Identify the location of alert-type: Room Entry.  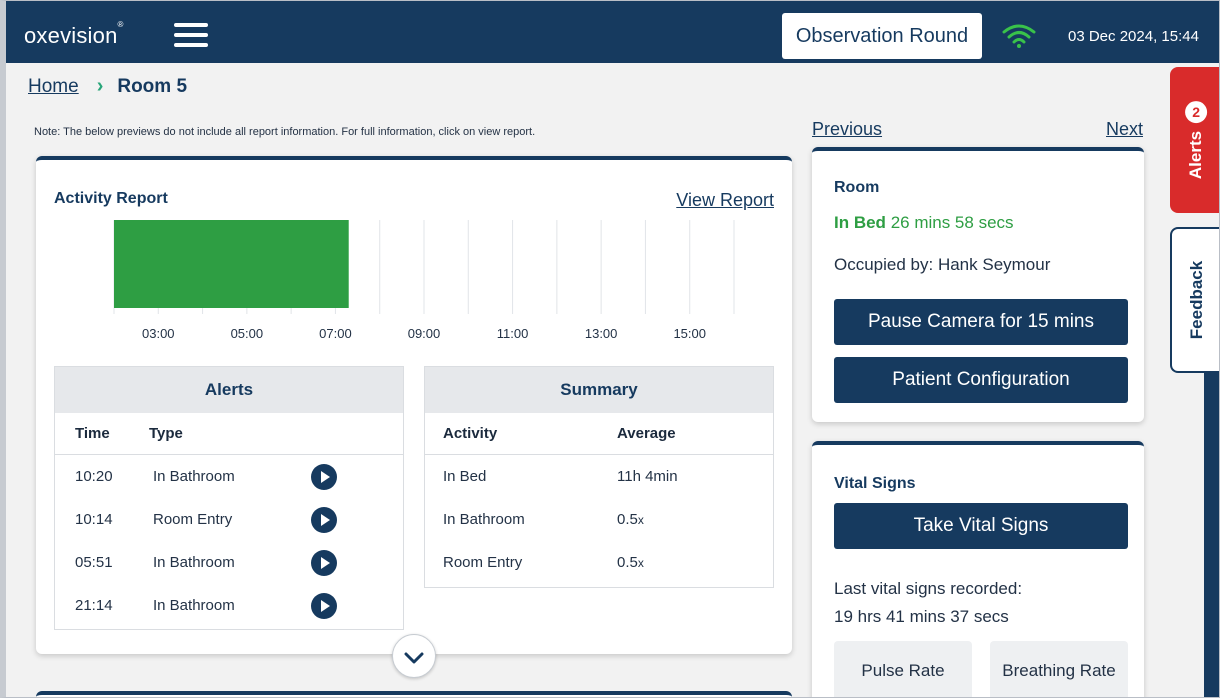
(193, 519).